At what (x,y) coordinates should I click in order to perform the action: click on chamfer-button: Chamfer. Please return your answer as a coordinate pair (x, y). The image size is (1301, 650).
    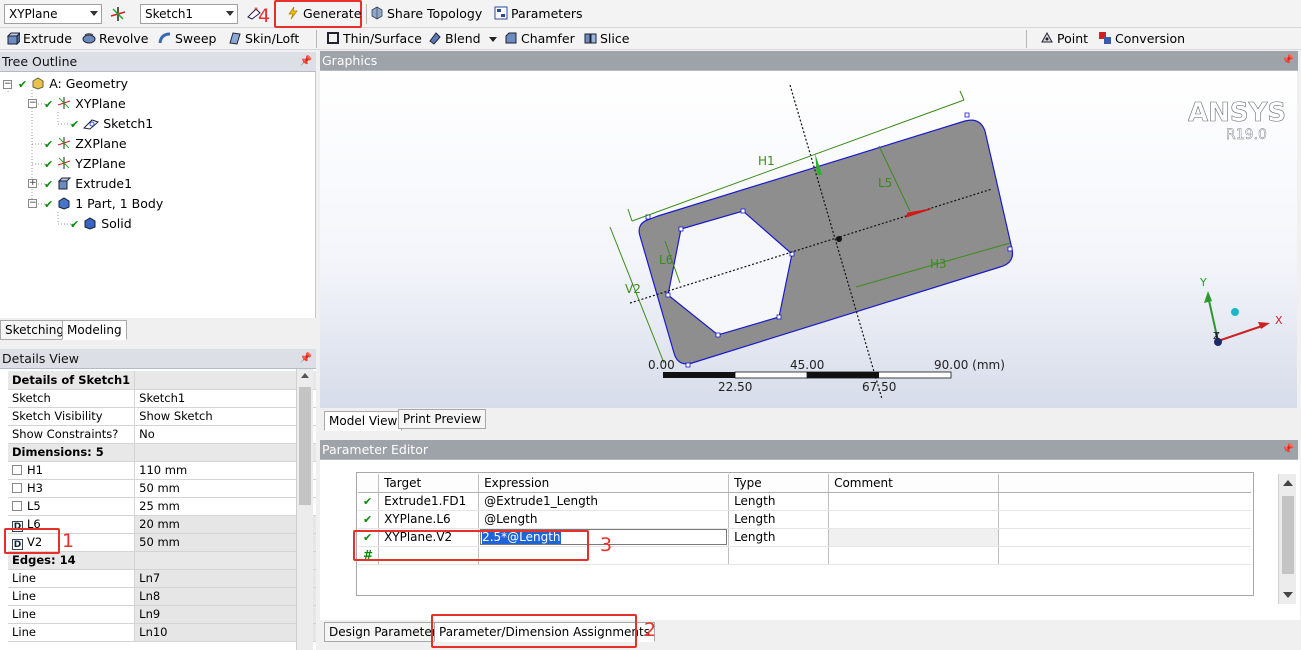
    Looking at the image, I should click on (539, 39).